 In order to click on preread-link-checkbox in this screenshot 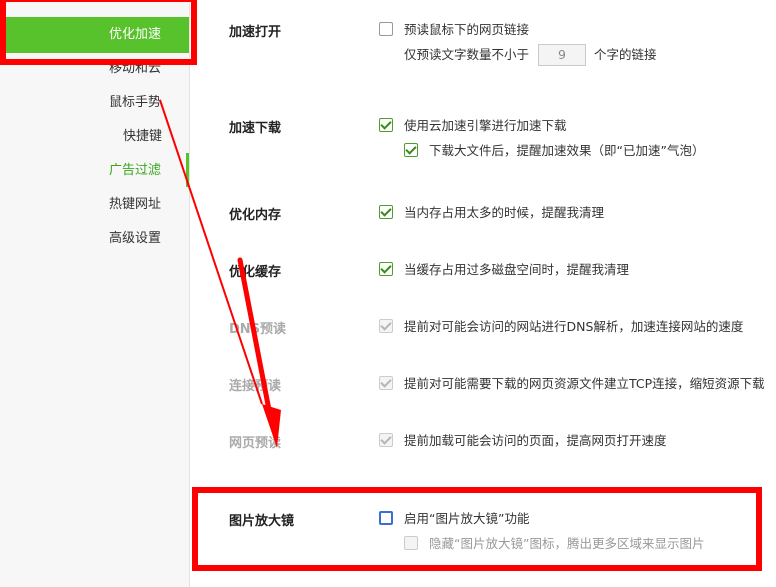, I will do `click(386, 29)`.